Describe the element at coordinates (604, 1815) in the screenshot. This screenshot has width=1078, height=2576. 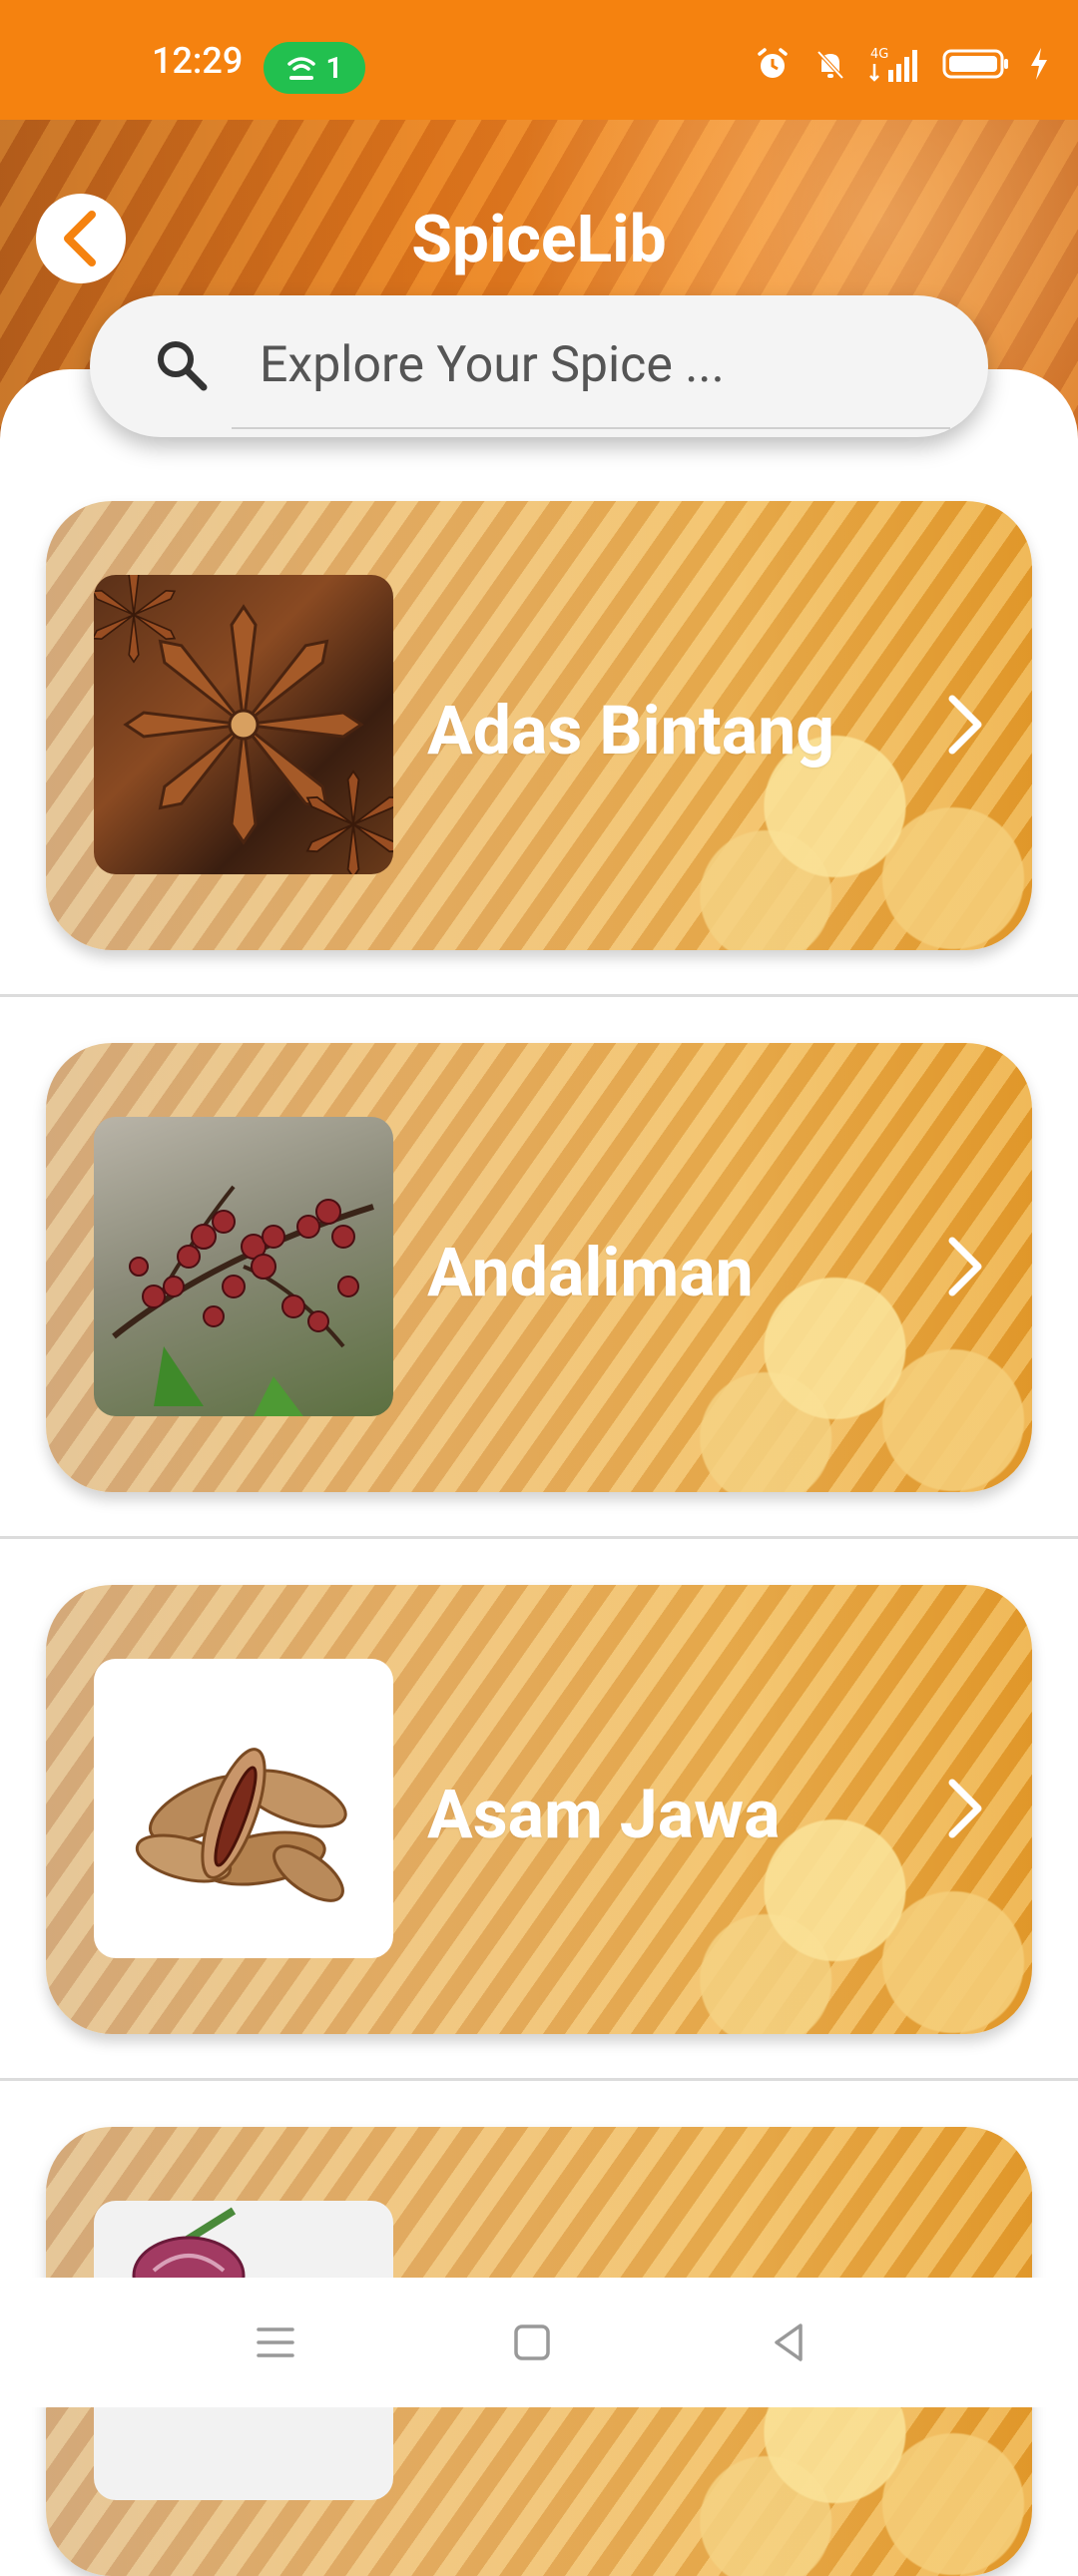
I see `spice-name: Asam Jawa` at that location.